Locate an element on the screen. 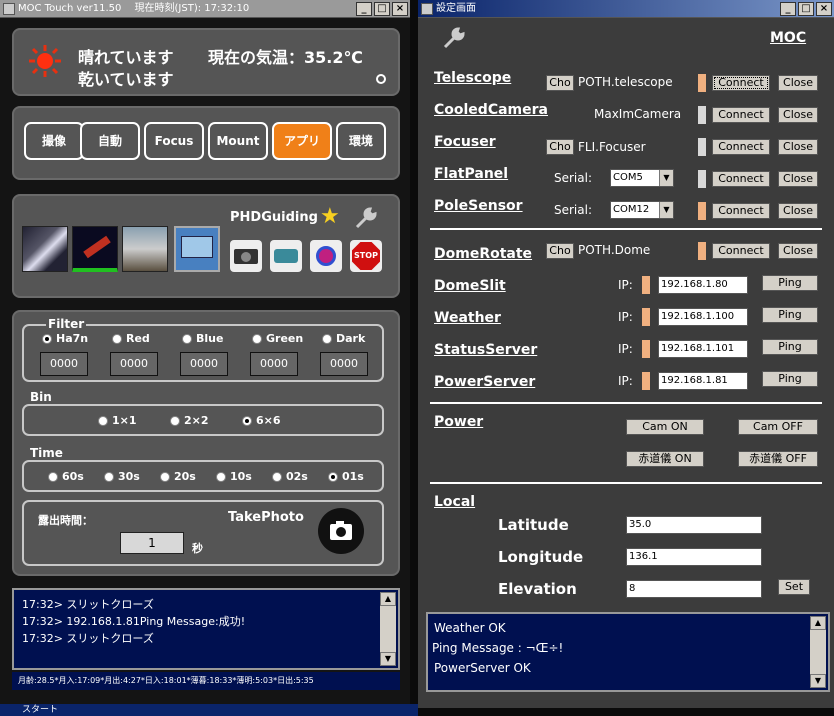 The height and width of the screenshot is (716, 834). polesensor-indicator is located at coordinates (702, 211).